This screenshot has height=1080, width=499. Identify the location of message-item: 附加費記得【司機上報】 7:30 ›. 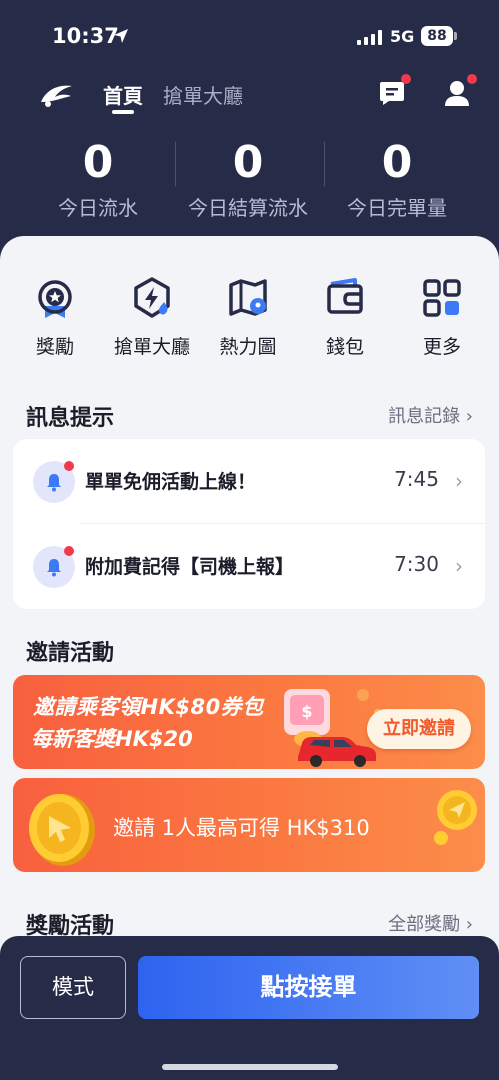
(249, 566).